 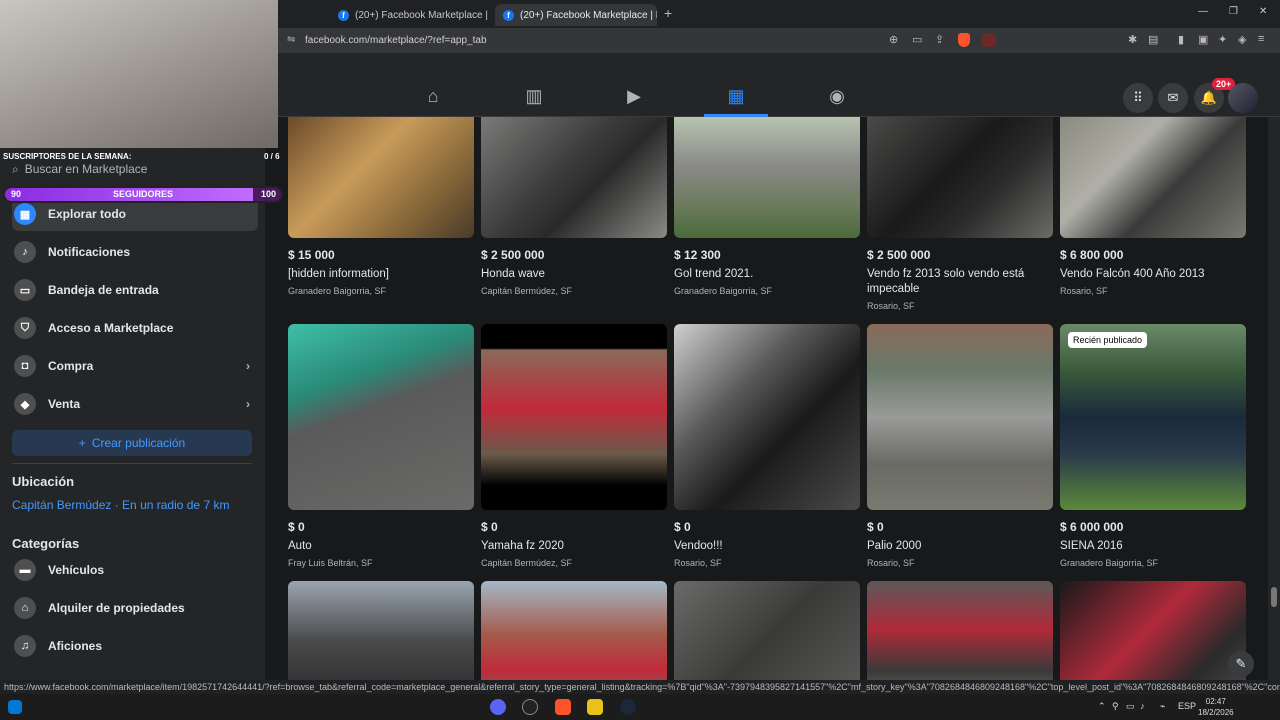 I want to click on scrollbar-thumb, so click(x=1274, y=597).